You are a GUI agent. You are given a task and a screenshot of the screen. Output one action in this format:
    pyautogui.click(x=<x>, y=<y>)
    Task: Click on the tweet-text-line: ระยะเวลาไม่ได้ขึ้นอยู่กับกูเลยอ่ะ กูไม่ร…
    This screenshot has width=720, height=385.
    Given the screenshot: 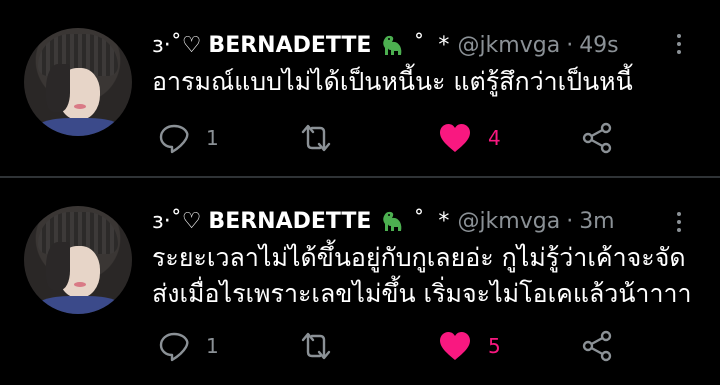 What is the action you would take?
    pyautogui.click(x=419, y=257)
    